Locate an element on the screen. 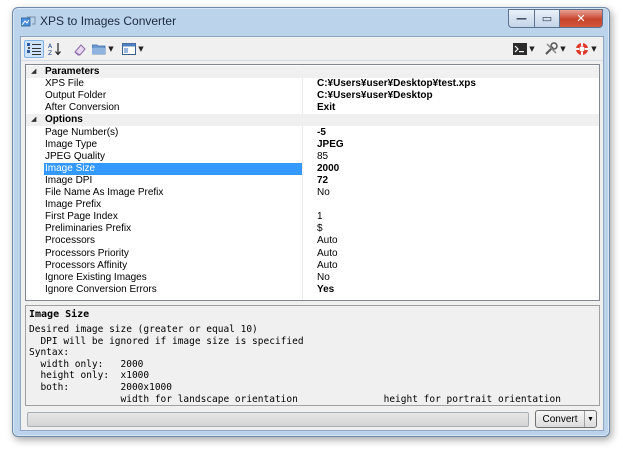 This screenshot has height=450, width=623. property-name: Image Type is located at coordinates (173, 145).